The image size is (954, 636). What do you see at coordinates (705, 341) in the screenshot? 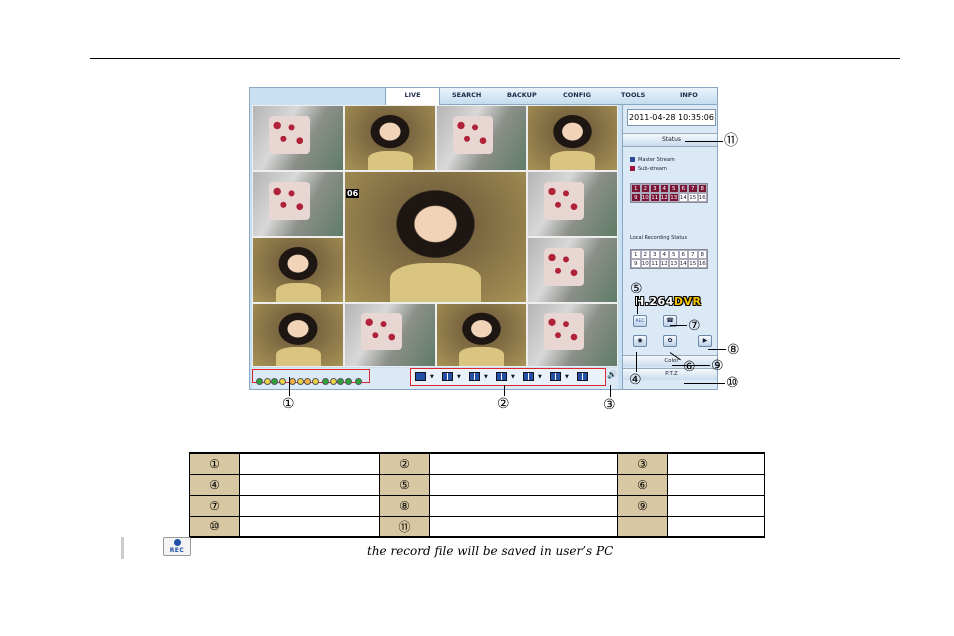
I see `play-icon: ▶` at bounding box center [705, 341].